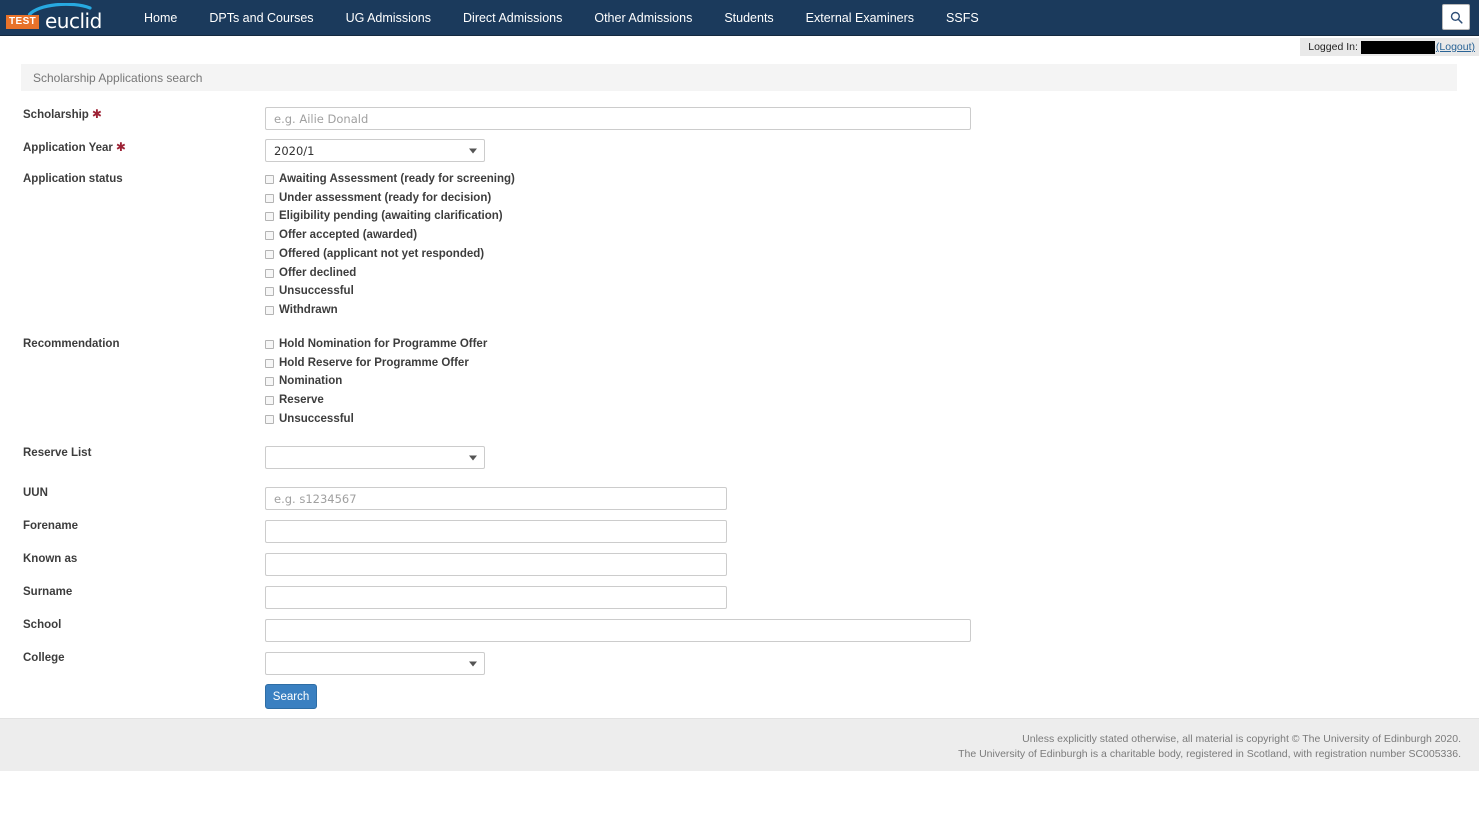 The image size is (1479, 815). Describe the element at coordinates (375, 457) in the screenshot. I see `reserve-list-select` at that location.